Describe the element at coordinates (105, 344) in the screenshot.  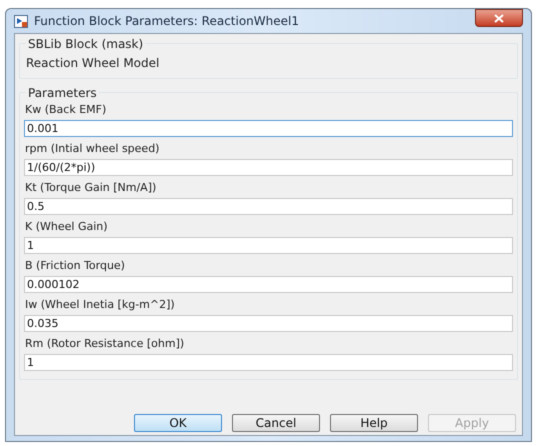
I see `field-label: Rm (Rotor Resistance [ohm])` at that location.